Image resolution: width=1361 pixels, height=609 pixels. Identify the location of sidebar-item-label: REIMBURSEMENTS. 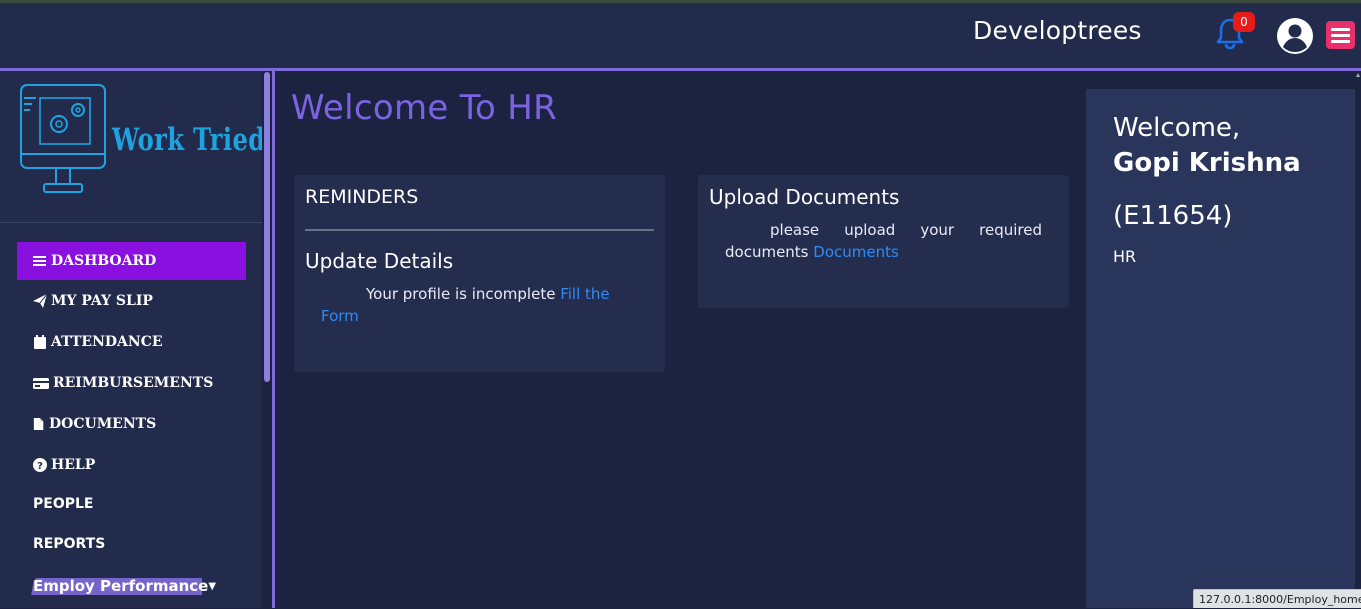
(133, 383).